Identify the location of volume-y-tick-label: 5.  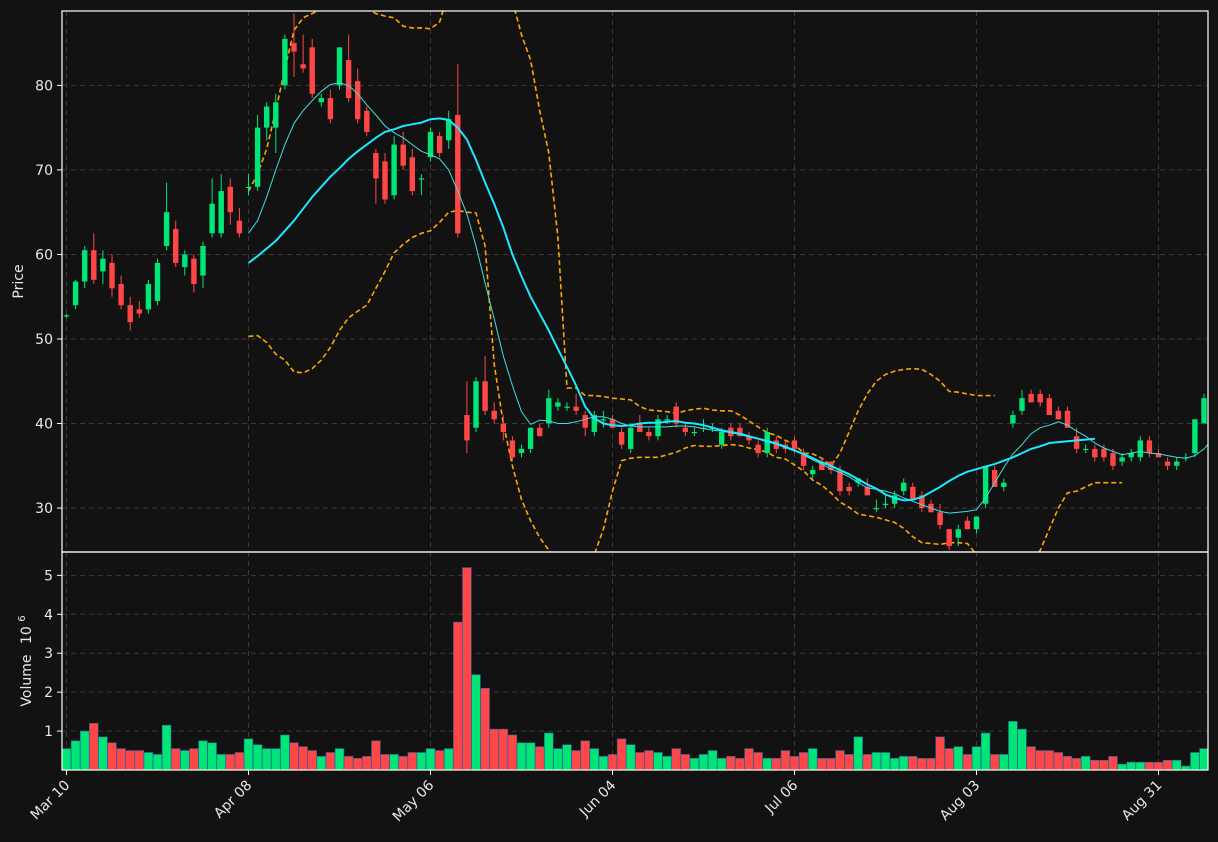
(48, 576).